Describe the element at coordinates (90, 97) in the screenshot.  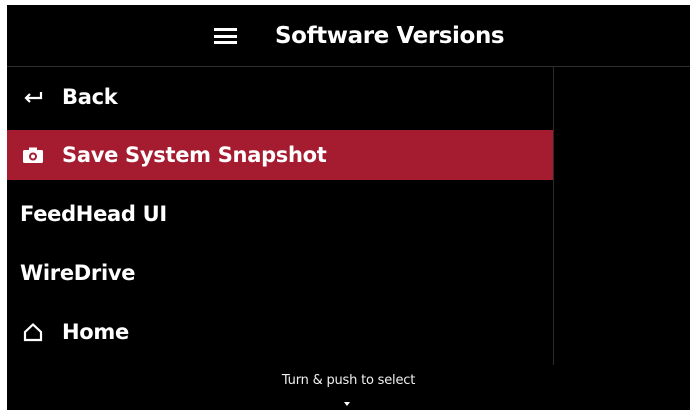
I see `menu-item-label: Back` at that location.